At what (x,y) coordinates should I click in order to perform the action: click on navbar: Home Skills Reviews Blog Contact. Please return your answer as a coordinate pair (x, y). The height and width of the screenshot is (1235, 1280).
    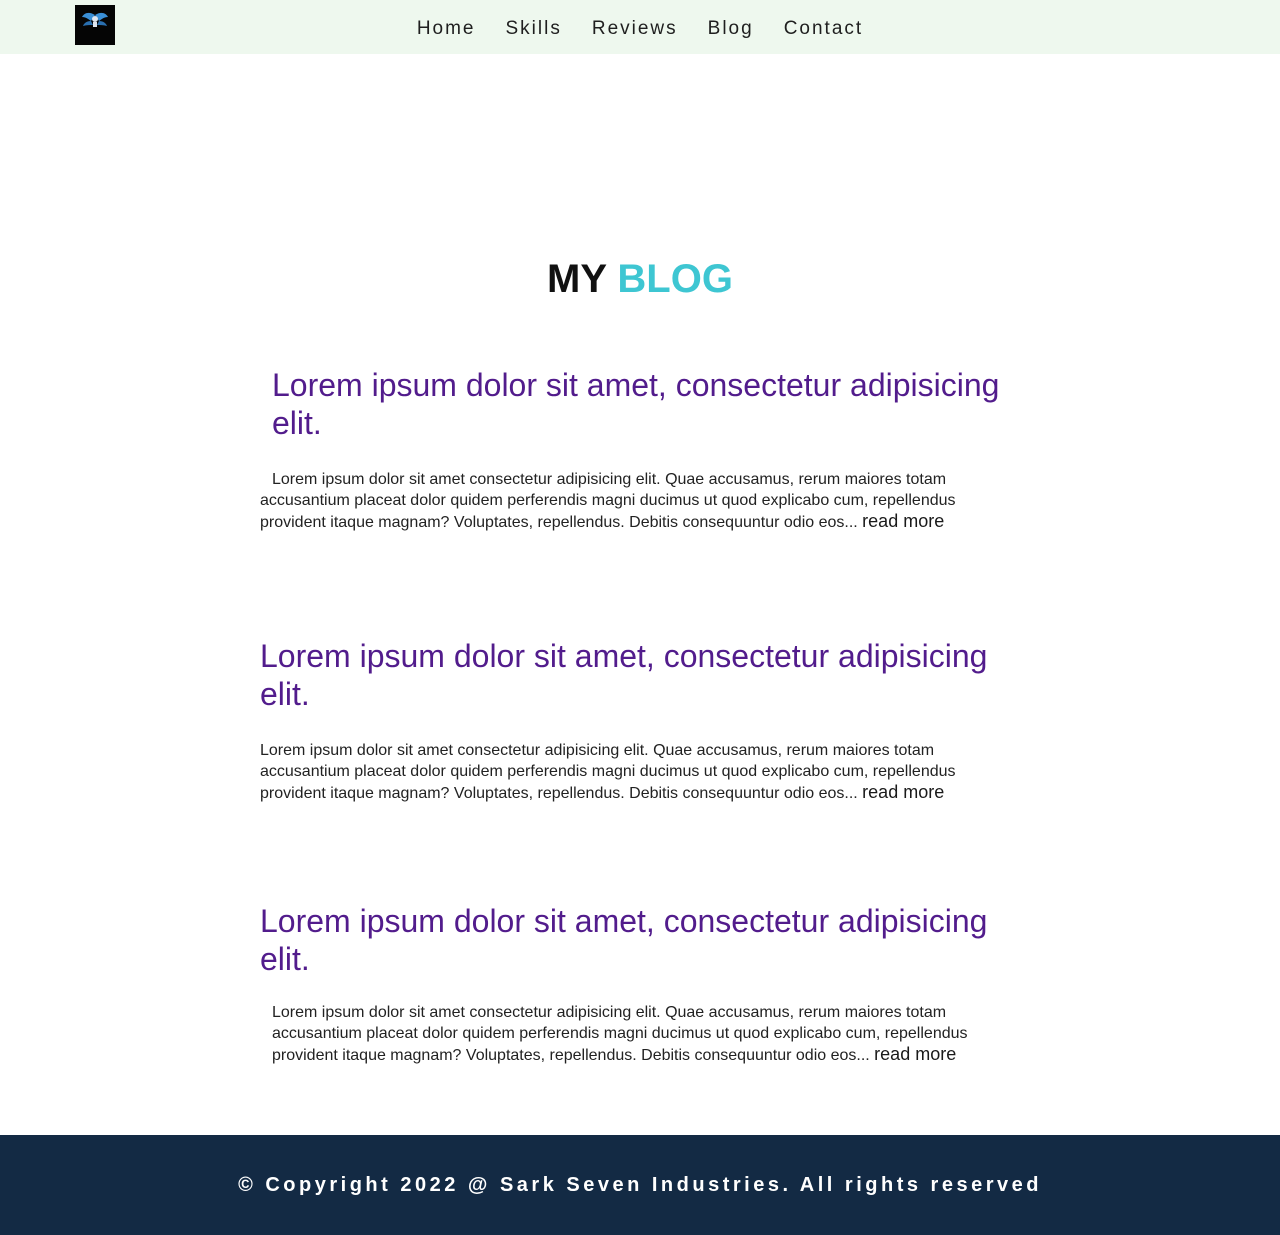
    Looking at the image, I should click on (640, 27).